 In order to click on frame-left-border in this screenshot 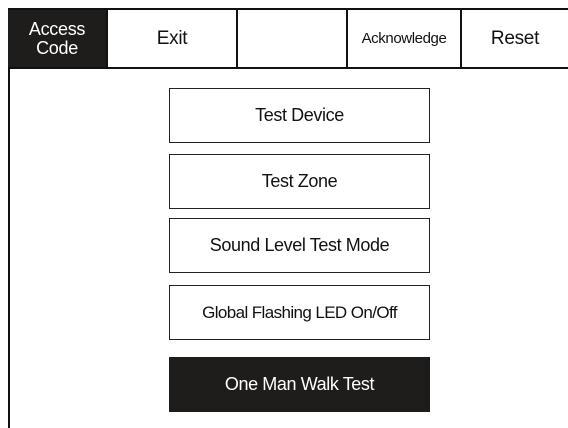, I will do `click(9, 247)`.